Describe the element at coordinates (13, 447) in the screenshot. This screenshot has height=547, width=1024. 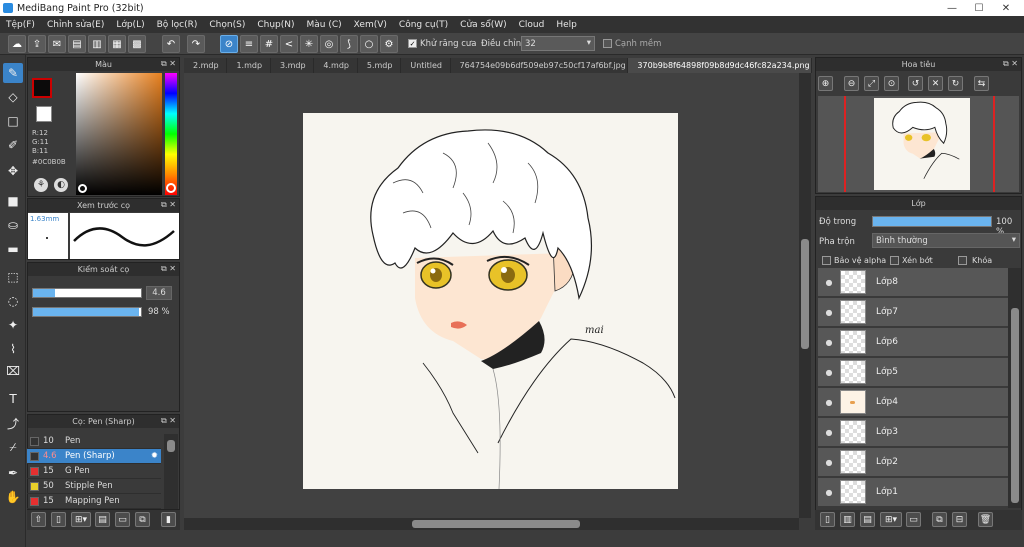
I see `eyedropper-tool-icon: ⌿` at that location.